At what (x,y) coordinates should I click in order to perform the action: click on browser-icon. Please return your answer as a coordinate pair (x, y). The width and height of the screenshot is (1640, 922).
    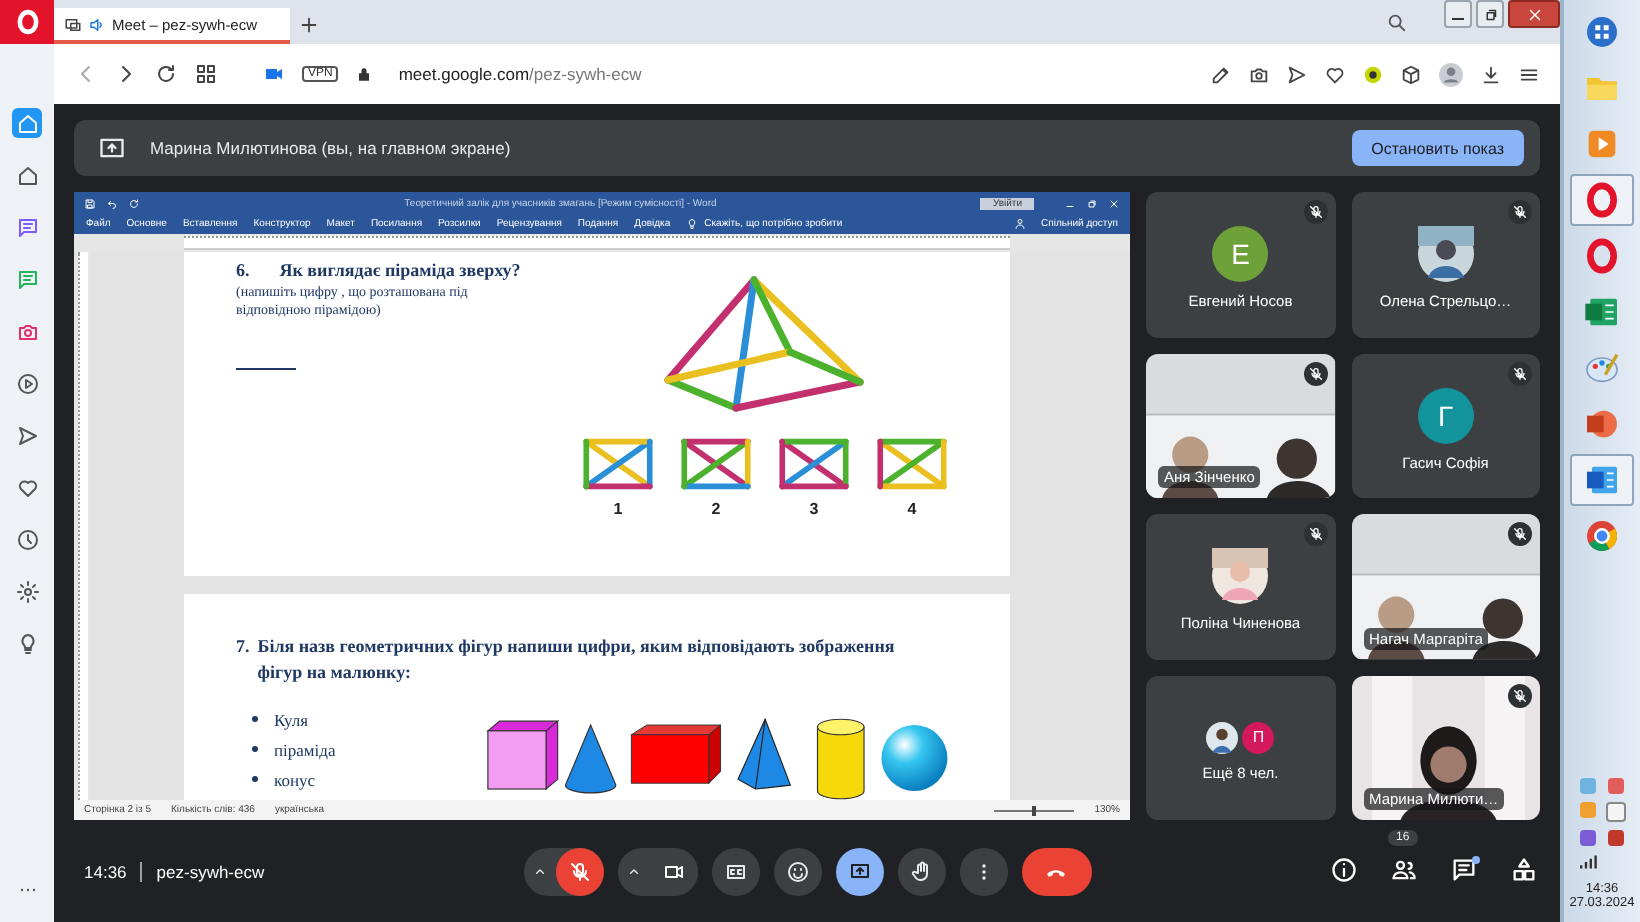
    Looking at the image, I should click on (1602, 200).